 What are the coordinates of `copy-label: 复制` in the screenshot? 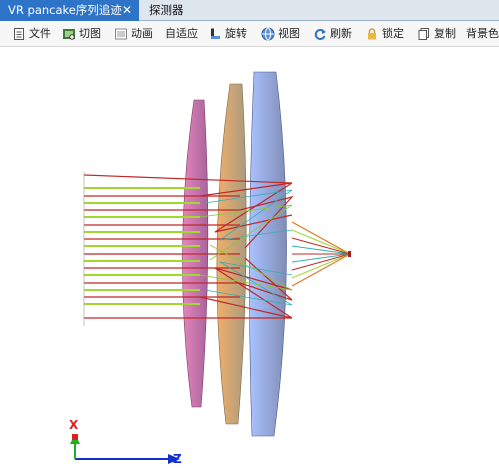 It's located at (445, 33).